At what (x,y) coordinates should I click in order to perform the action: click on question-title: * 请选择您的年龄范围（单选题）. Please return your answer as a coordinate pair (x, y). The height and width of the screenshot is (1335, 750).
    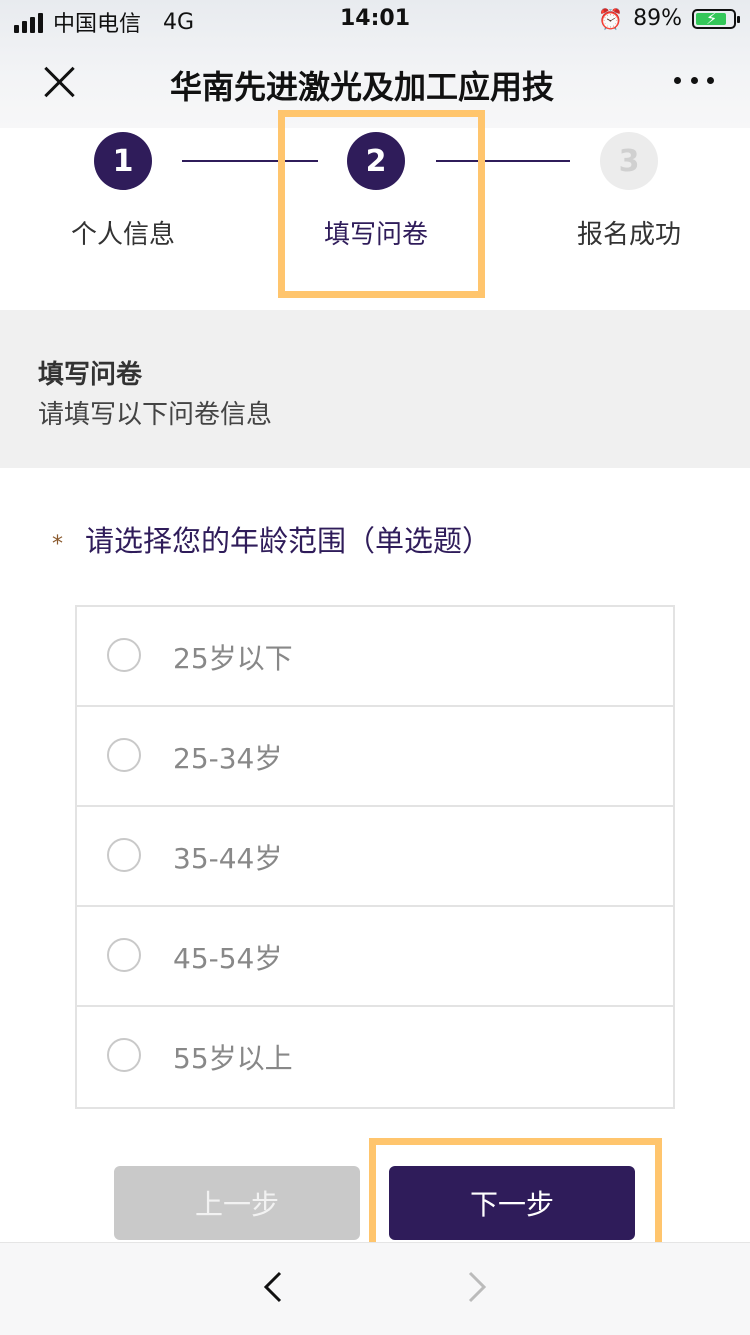
    Looking at the image, I should click on (271, 539).